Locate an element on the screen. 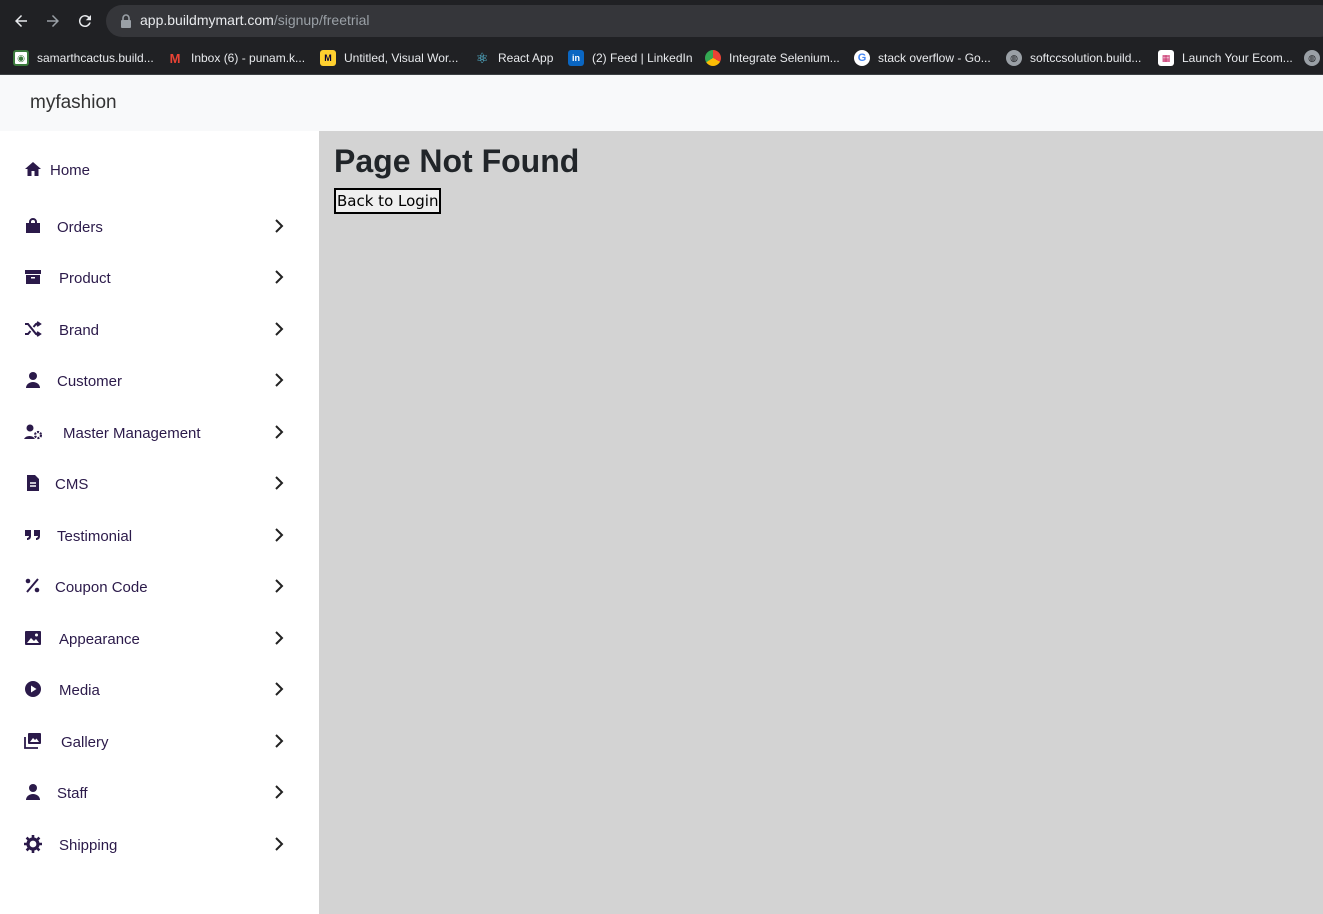 Image resolution: width=1323 pixels, height=914 pixels. address-bar: app.buildmymart.com/signup/freetrial is located at coordinates (714, 21).